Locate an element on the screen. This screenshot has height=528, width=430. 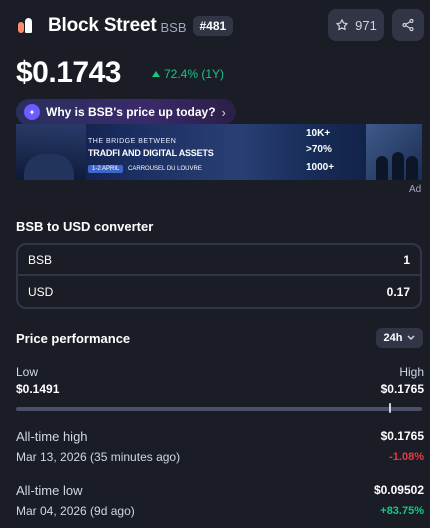
share-button is located at coordinates (408, 25).